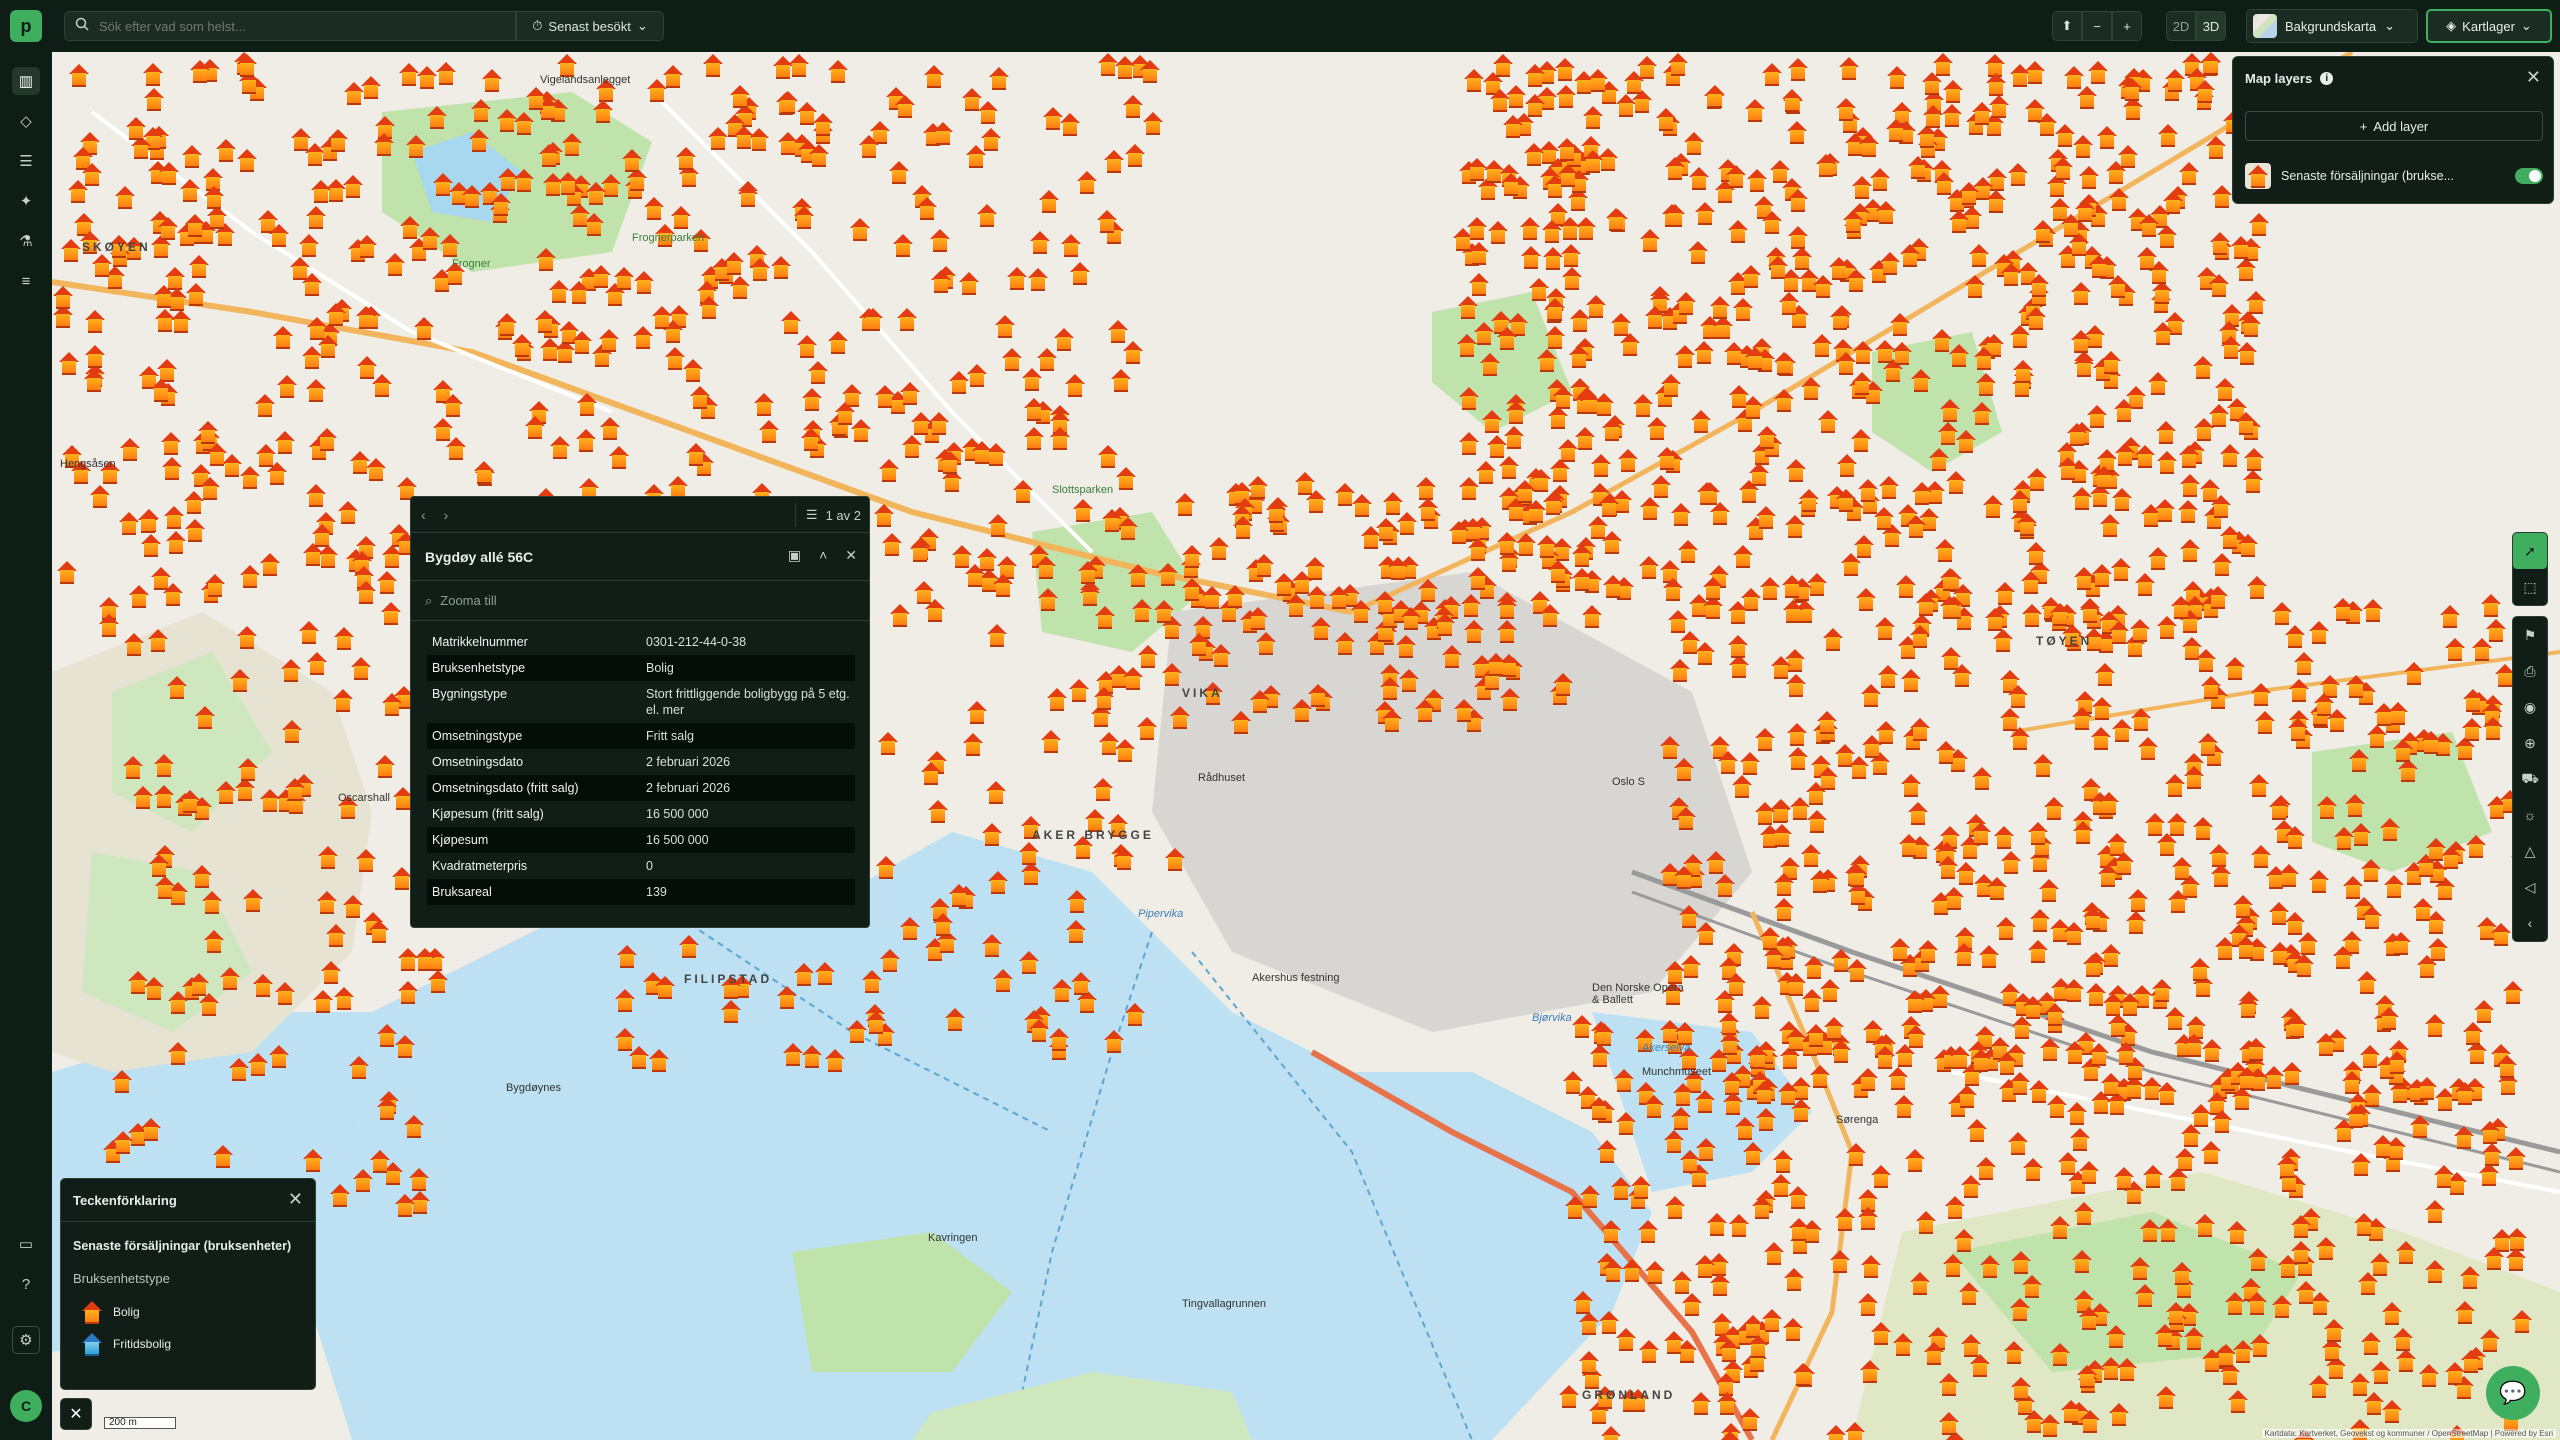 The image size is (2560, 1440). I want to click on chevron-right-icon: ›, so click(446, 515).